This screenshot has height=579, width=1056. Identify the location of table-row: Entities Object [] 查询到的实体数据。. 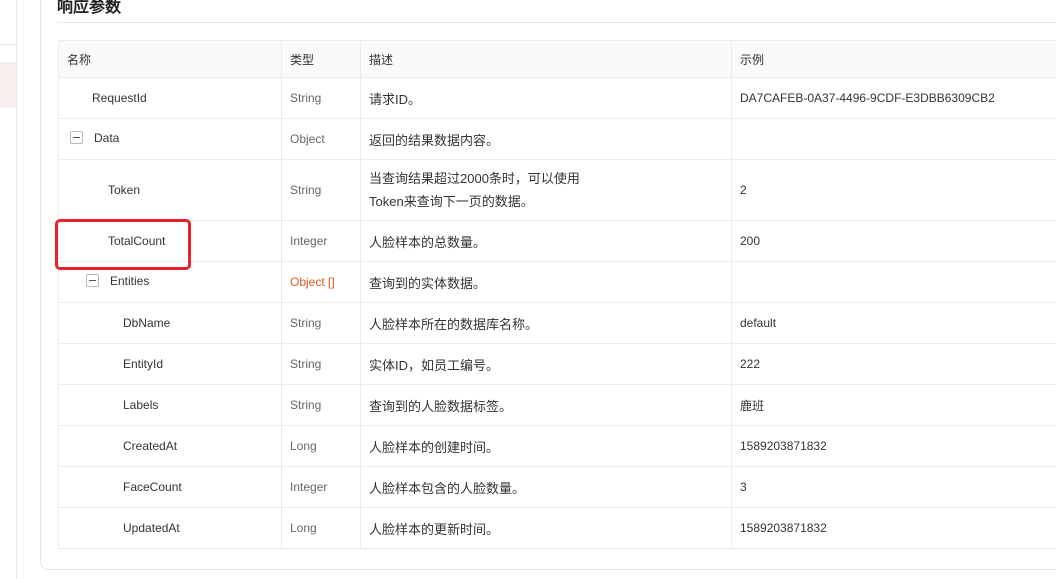
(557, 282).